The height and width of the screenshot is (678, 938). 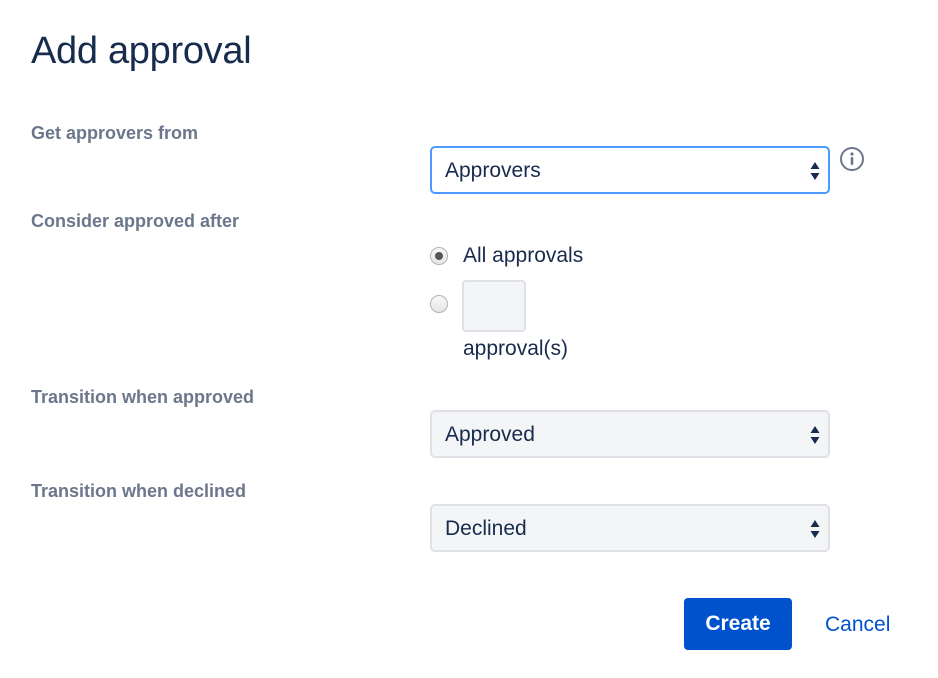 I want to click on page-title: Add approval, so click(x=141, y=51).